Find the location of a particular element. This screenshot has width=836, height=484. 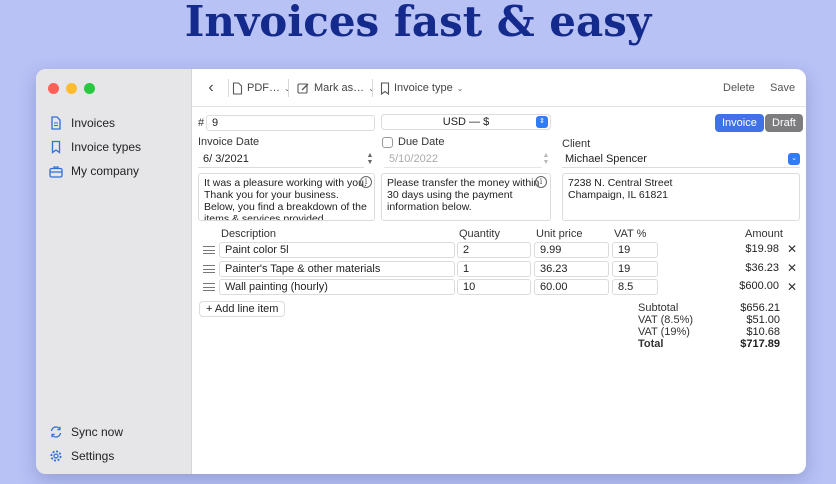

invoice-type-menu-button: Invoice type ⌄ is located at coordinates (421, 88).